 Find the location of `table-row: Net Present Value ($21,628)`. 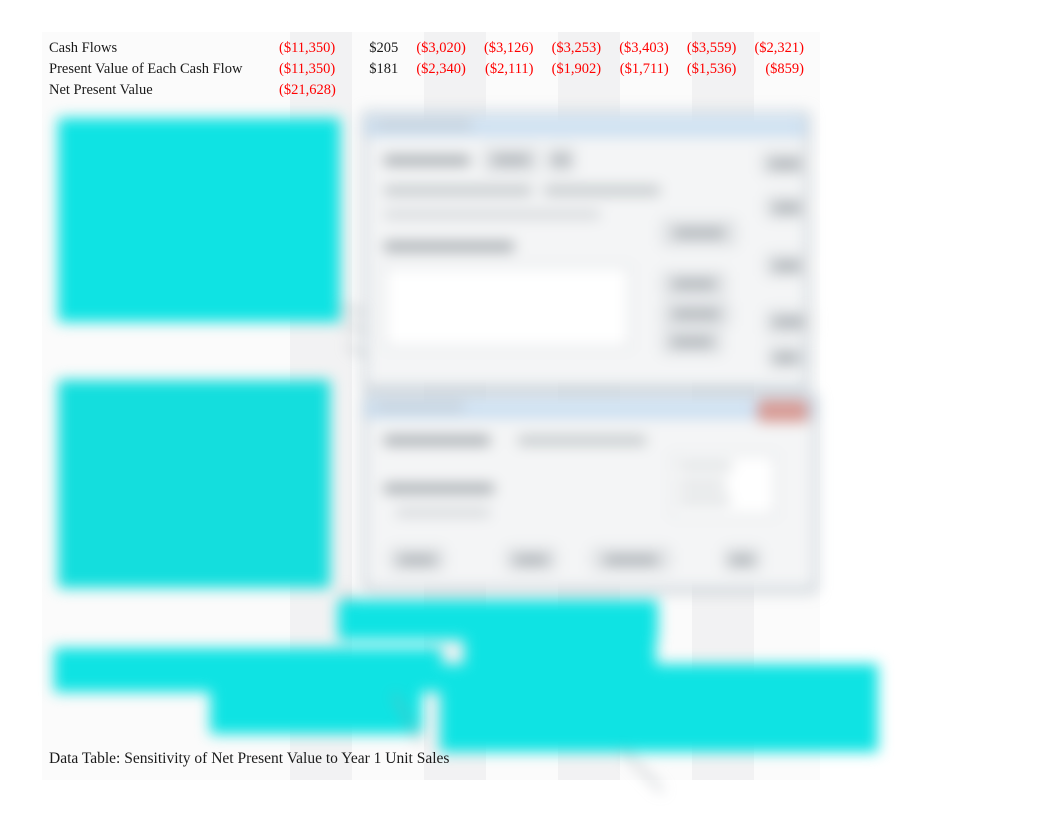

table-row: Net Present Value ($21,628) is located at coordinates (431, 90).